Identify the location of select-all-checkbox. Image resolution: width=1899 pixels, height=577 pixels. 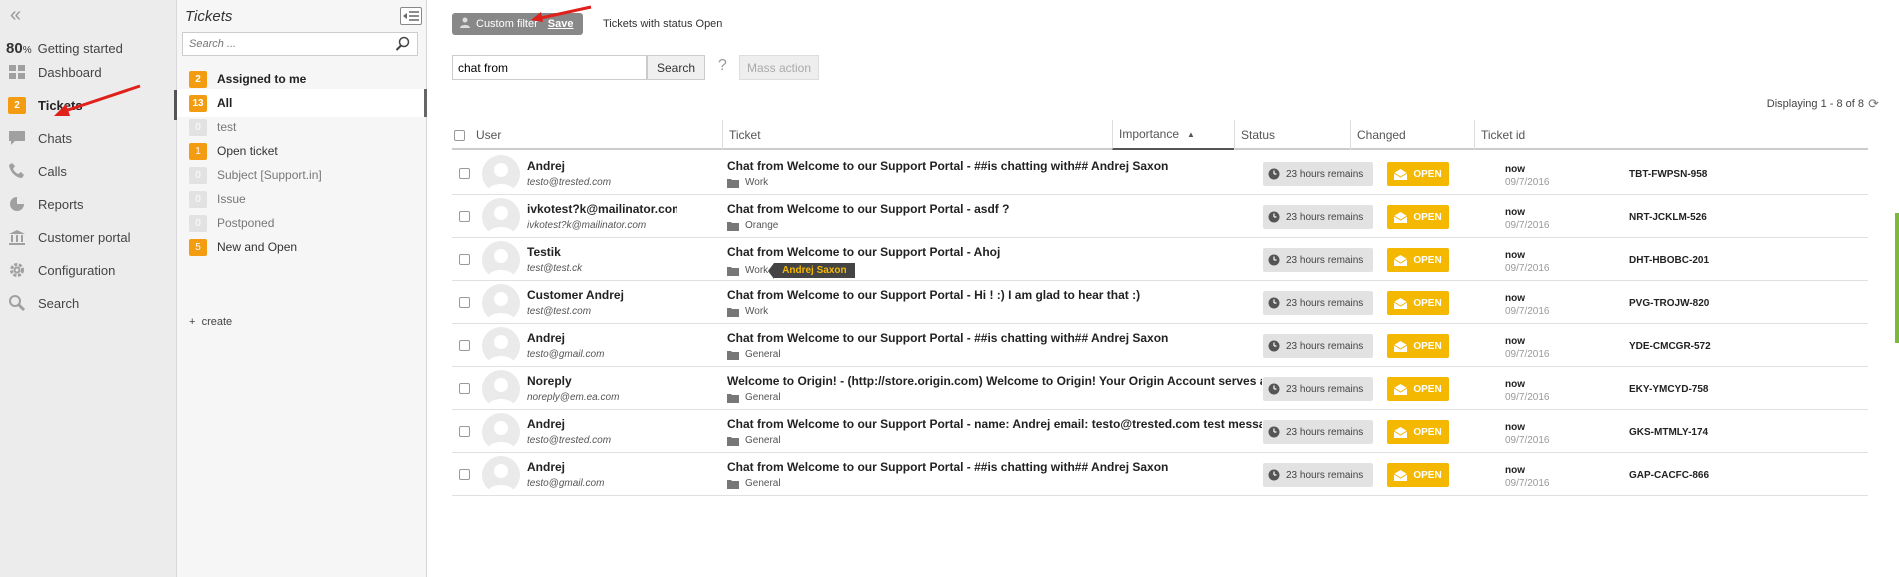
(459, 135).